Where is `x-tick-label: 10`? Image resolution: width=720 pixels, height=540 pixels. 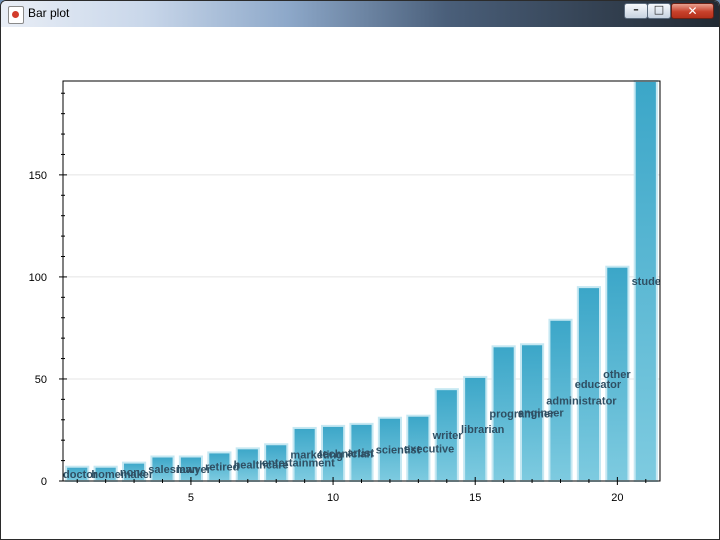 x-tick-label: 10 is located at coordinates (333, 498).